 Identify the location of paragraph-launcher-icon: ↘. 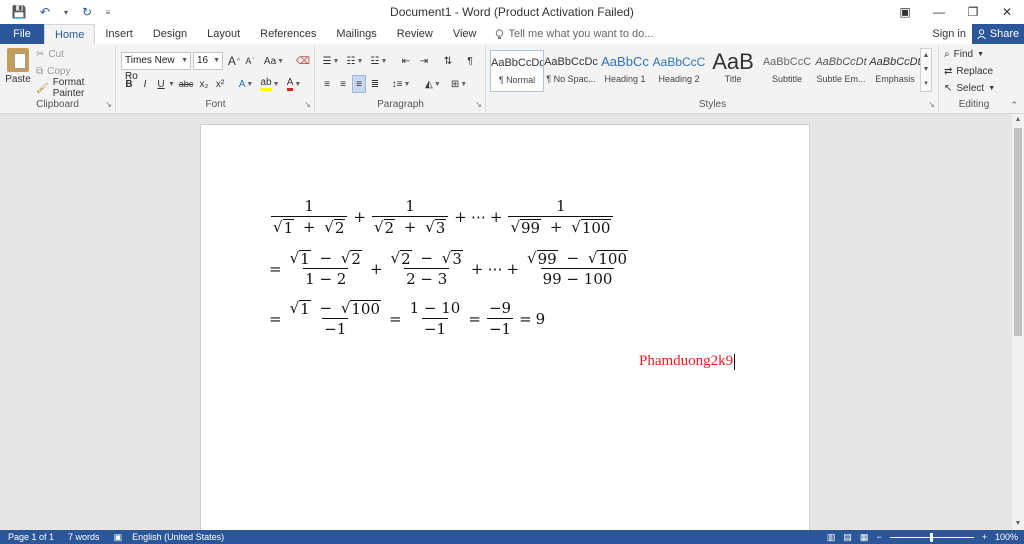
(478, 104).